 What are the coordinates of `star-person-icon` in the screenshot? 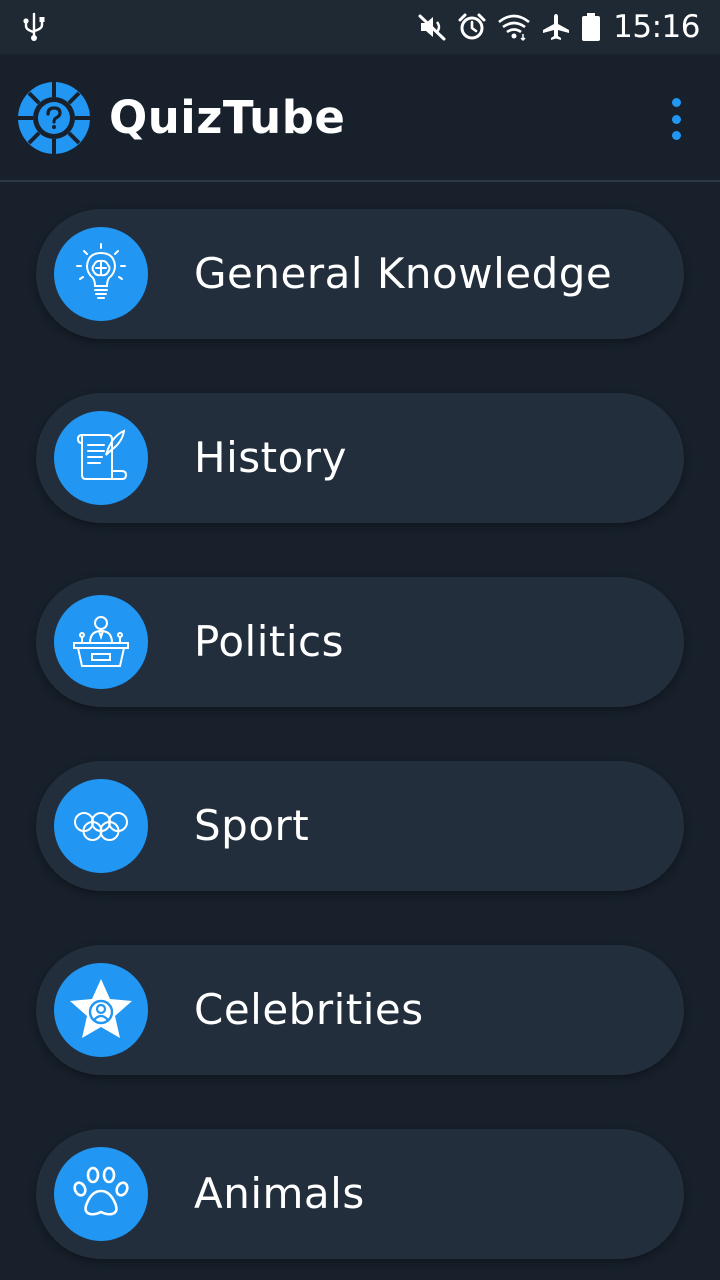 It's located at (101, 1010).